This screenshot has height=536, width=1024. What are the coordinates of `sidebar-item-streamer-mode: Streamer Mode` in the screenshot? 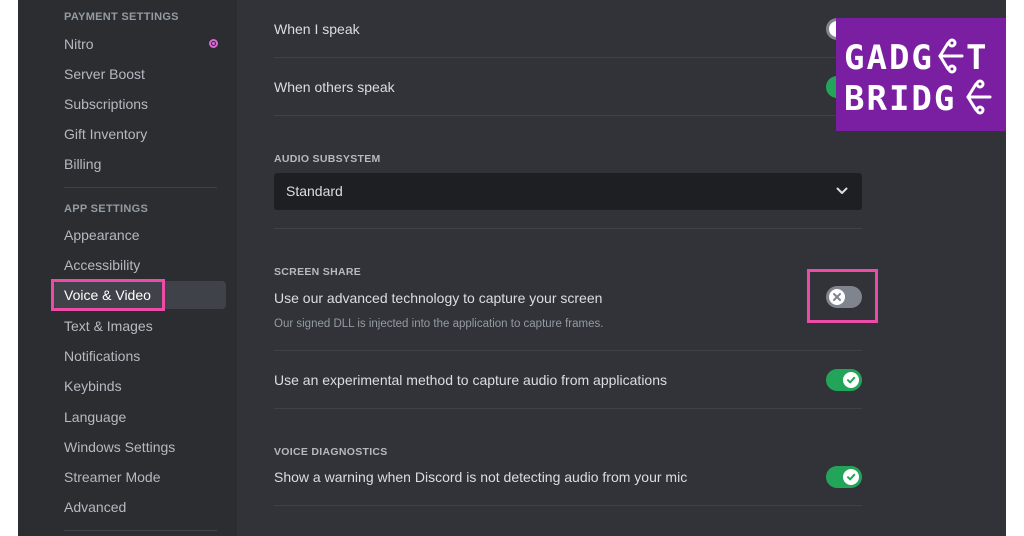 It's located at (140, 477).